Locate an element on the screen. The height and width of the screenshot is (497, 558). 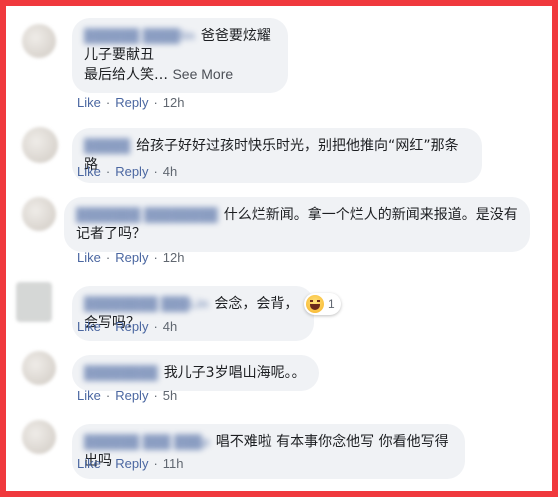
haha-reaction-icon is located at coordinates (315, 304).